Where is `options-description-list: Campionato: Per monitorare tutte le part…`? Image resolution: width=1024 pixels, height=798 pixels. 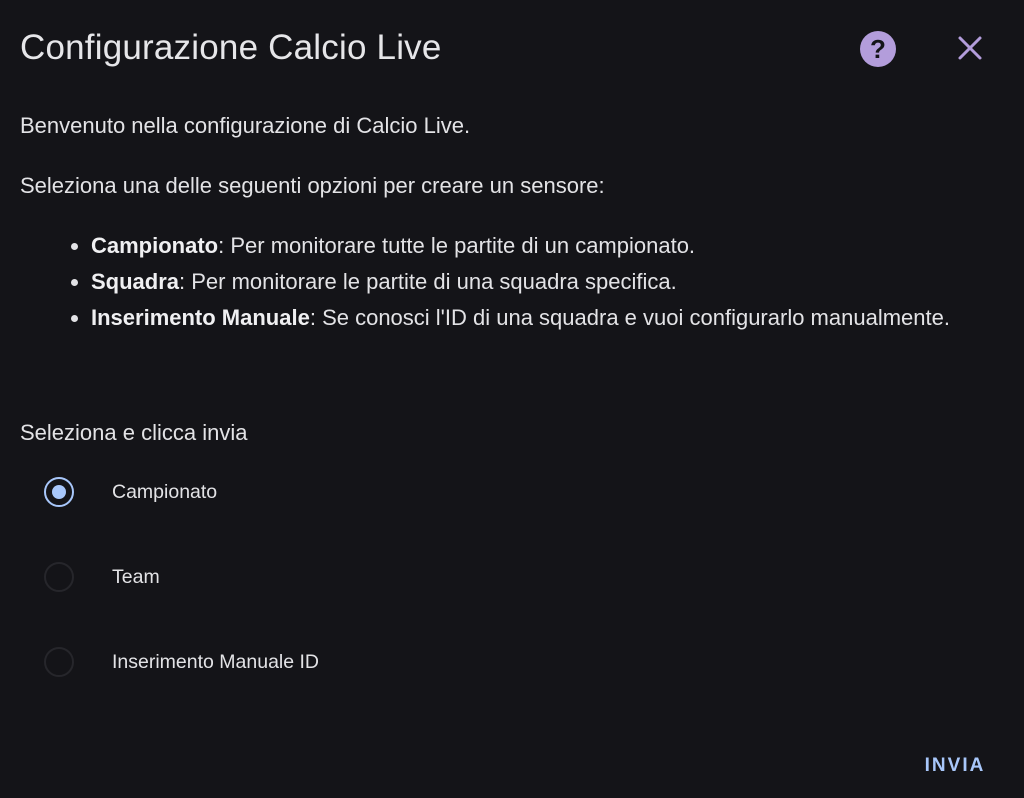
options-description-list: Campionato: Per monitorare tutte le part… is located at coordinates (490, 282).